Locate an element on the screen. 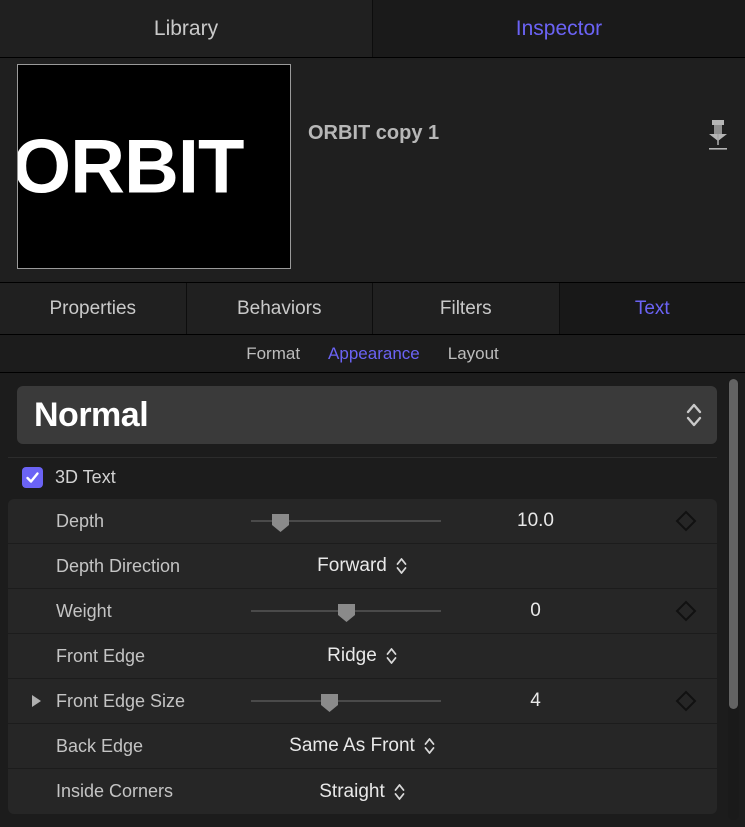  row-front-edge: Front Edge Ridge is located at coordinates (362, 656).